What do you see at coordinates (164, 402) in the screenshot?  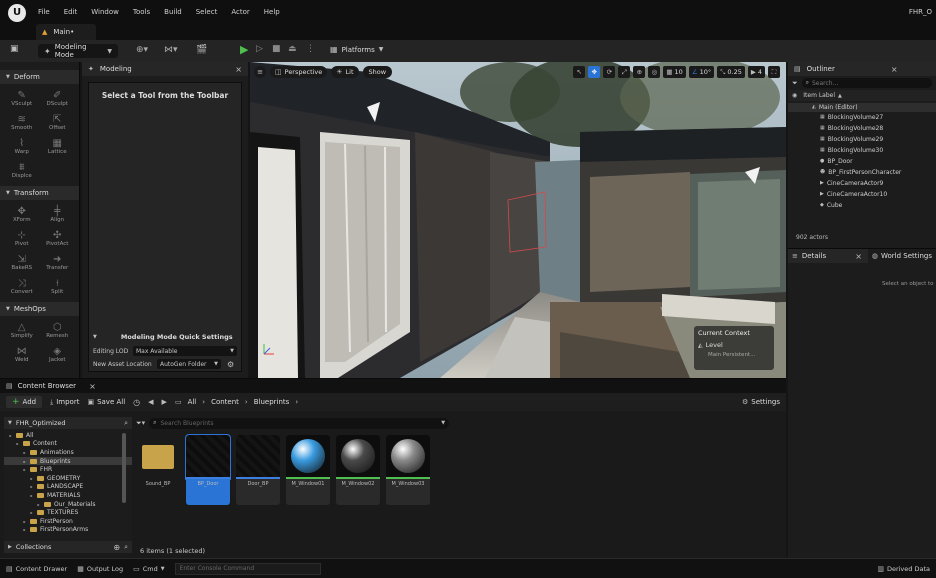 I see `forward-arrow-icon: ▶` at bounding box center [164, 402].